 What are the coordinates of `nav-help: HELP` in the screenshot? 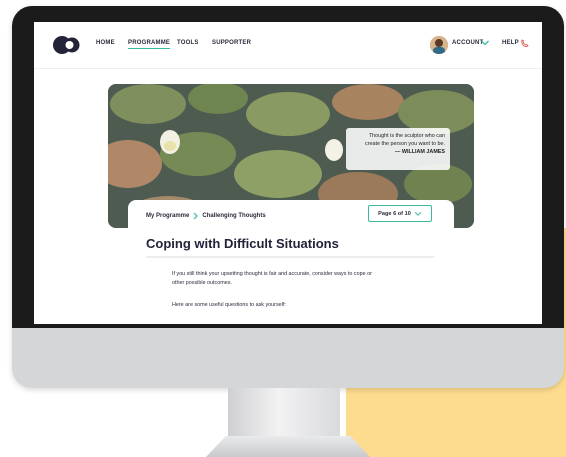 It's located at (510, 43).